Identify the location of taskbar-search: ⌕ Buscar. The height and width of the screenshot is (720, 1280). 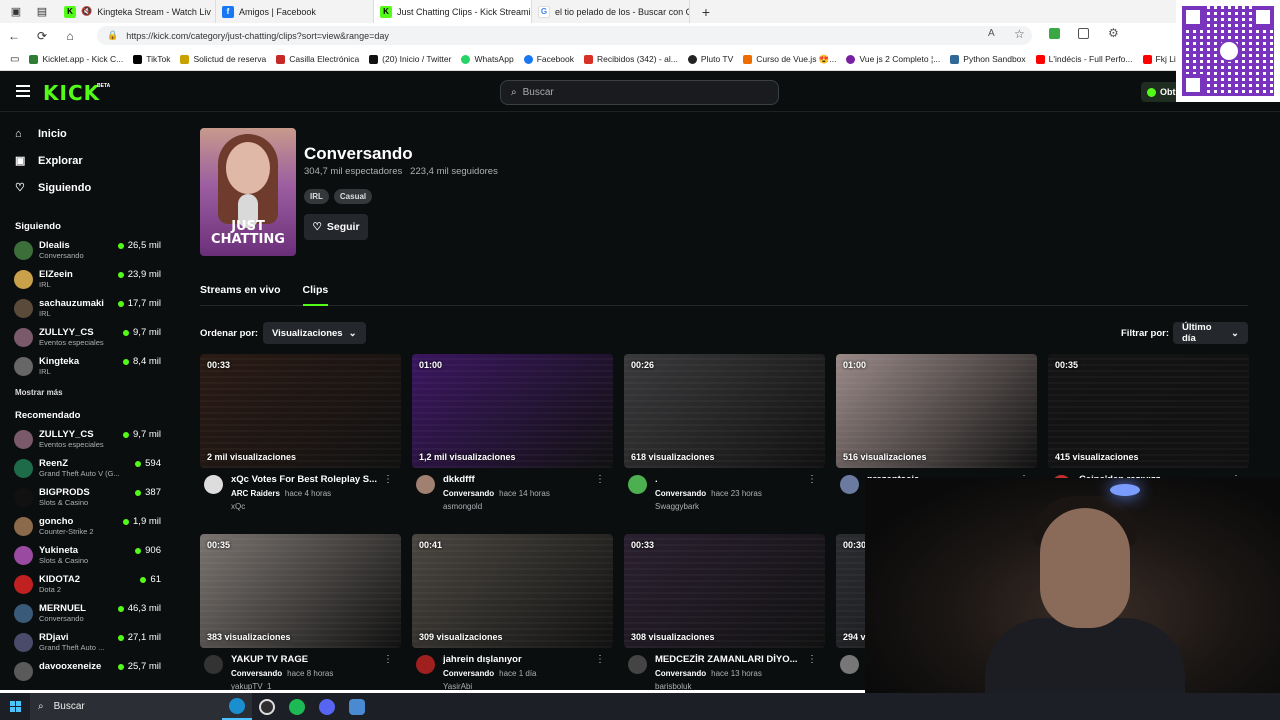
(126, 706).